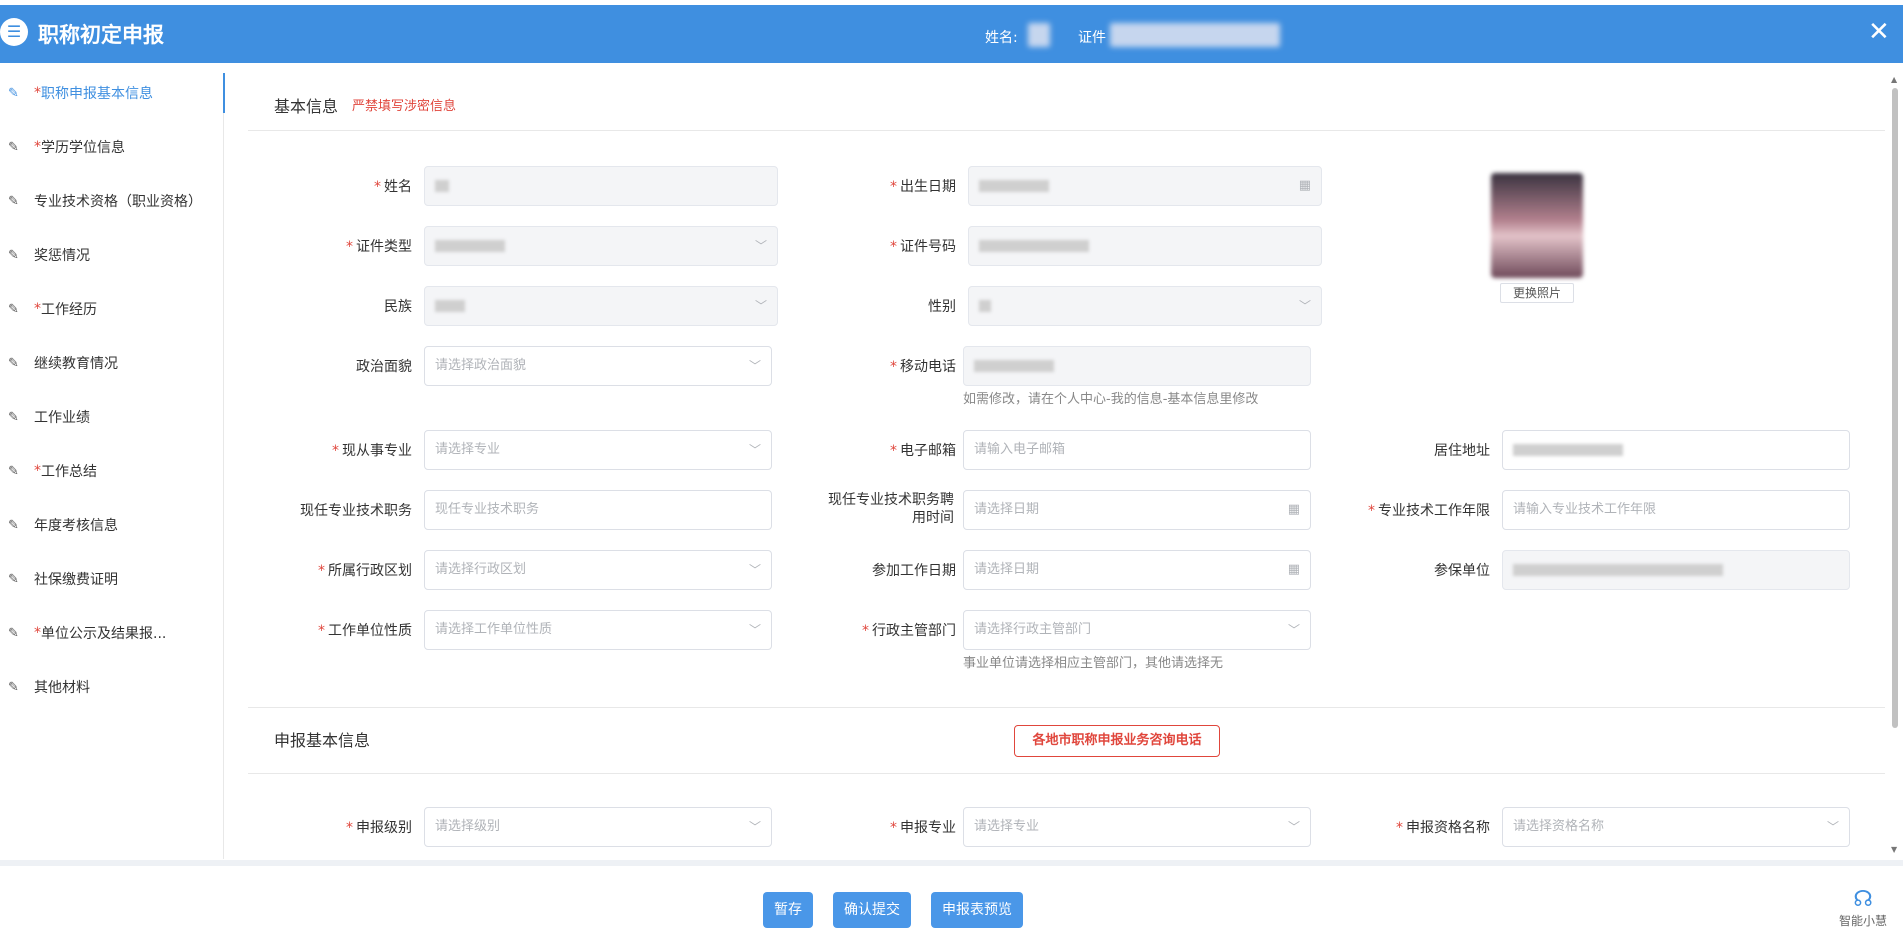 This screenshot has height=942, width=1903. I want to click on sidebar-item-work-history: ✎ * 工作经历, so click(112, 309).